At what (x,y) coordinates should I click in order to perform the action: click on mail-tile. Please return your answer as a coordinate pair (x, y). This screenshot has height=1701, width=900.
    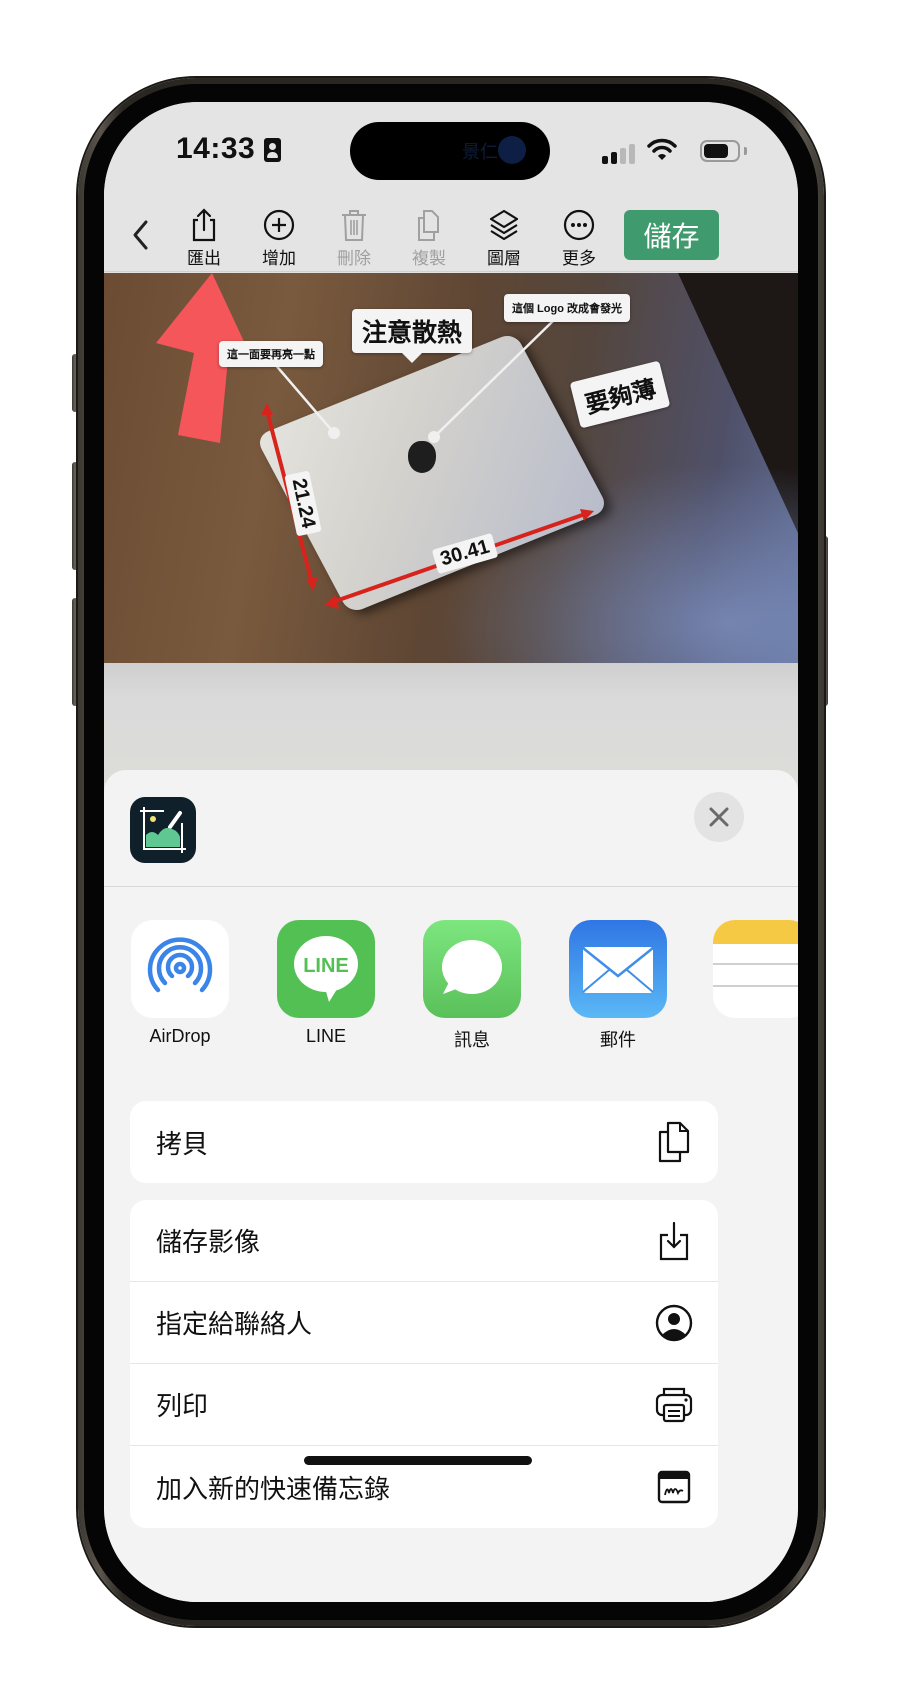
    Looking at the image, I should click on (618, 969).